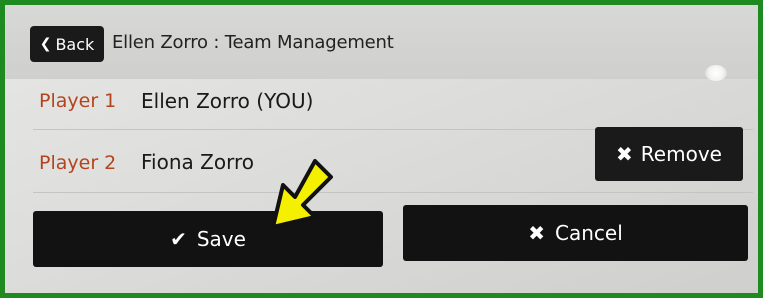 This screenshot has height=298, width=763. I want to click on chevron-left-icon: ❮, so click(45, 44).